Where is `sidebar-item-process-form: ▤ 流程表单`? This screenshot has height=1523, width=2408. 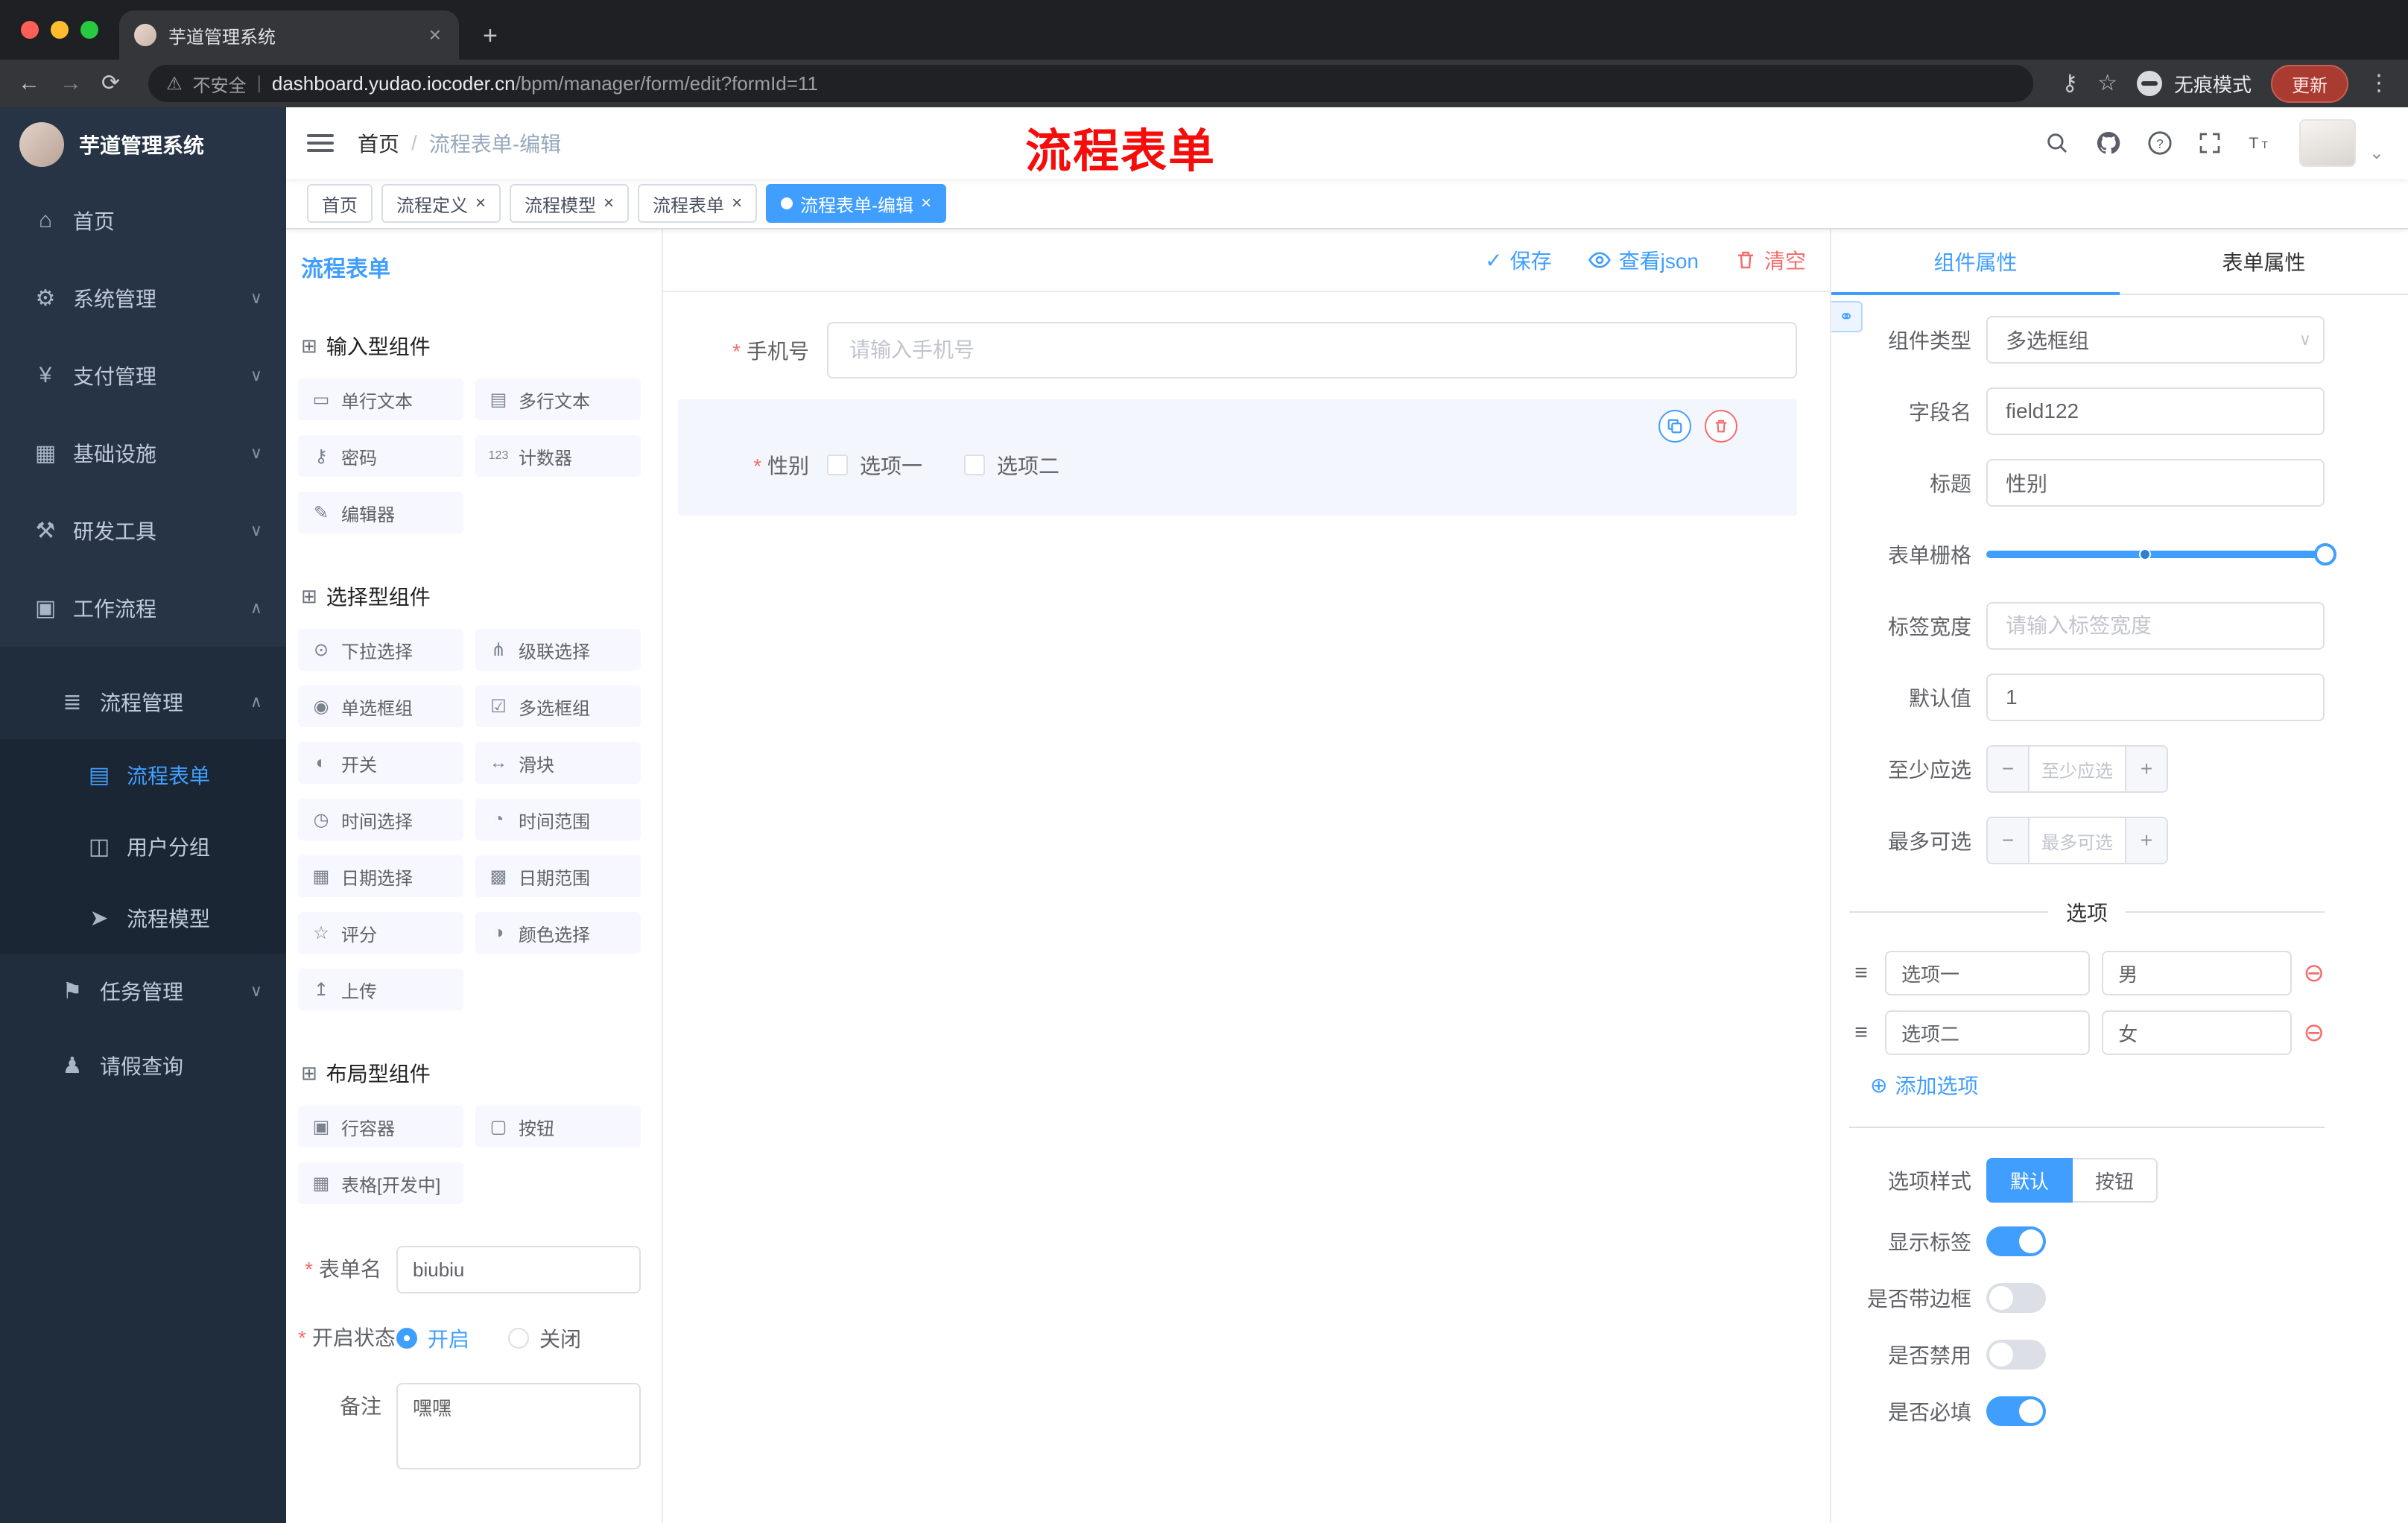
sidebar-item-process-form: ▤ 流程表单 is located at coordinates (143, 775).